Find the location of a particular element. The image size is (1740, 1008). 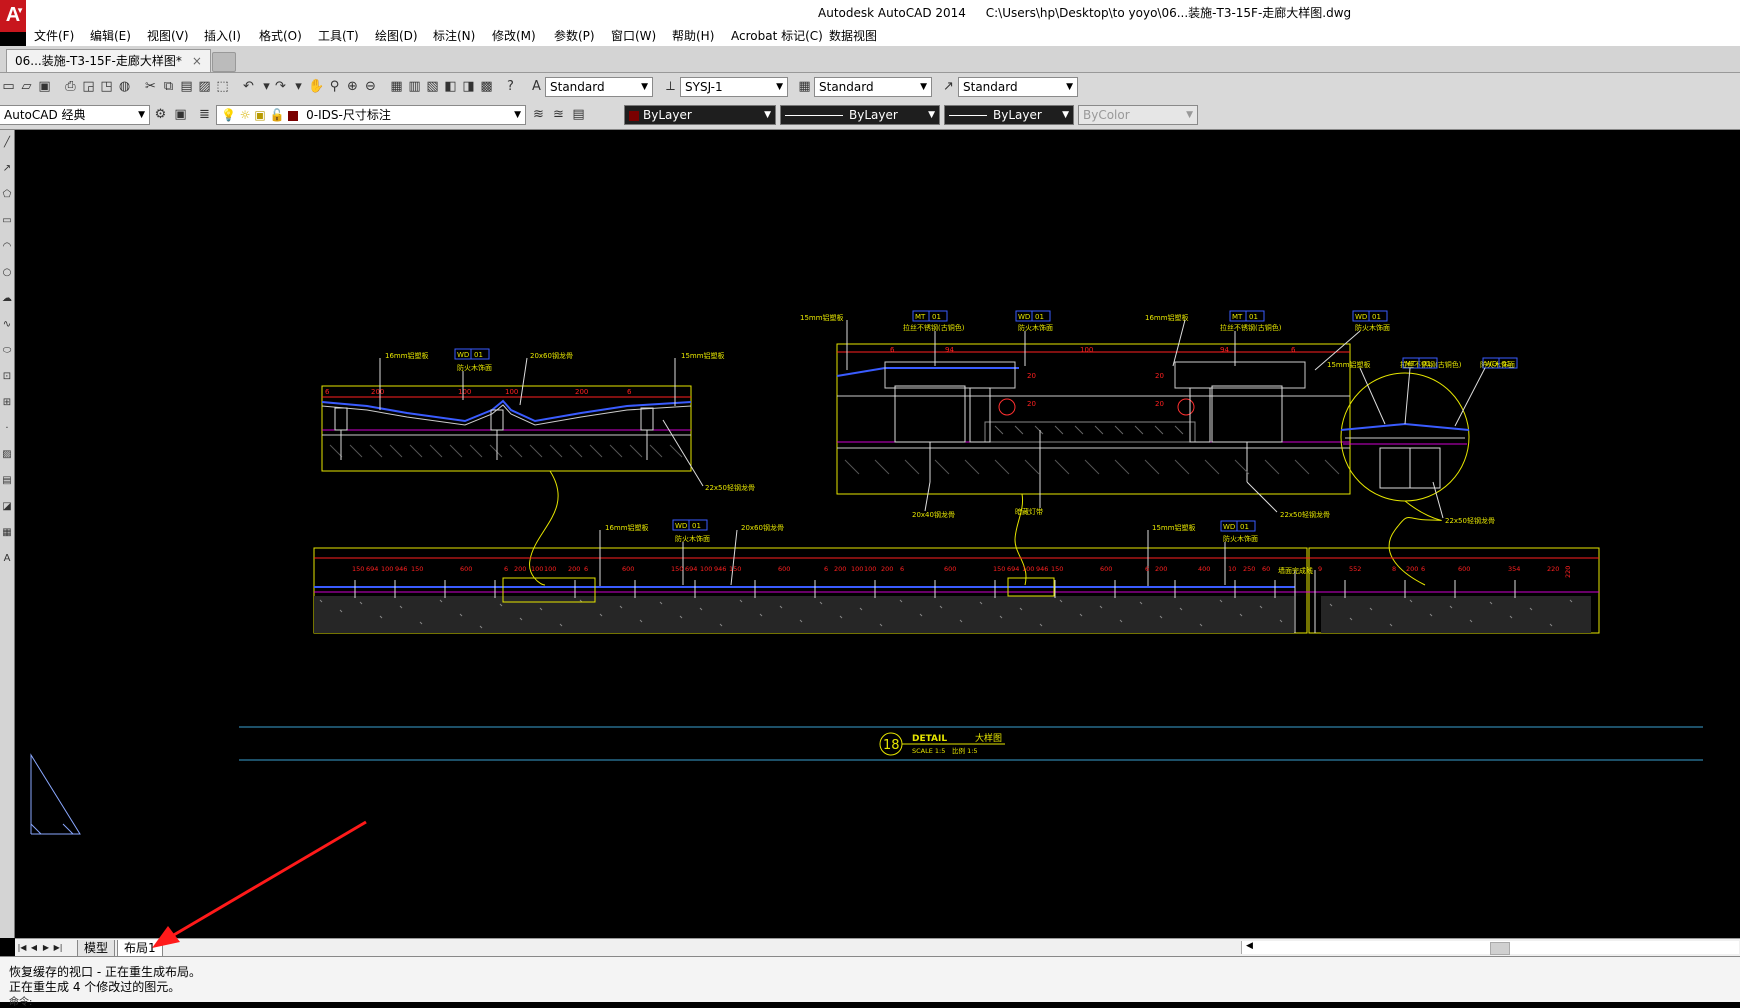

workspace-settings-icon: ⚙ is located at coordinates (160, 114).